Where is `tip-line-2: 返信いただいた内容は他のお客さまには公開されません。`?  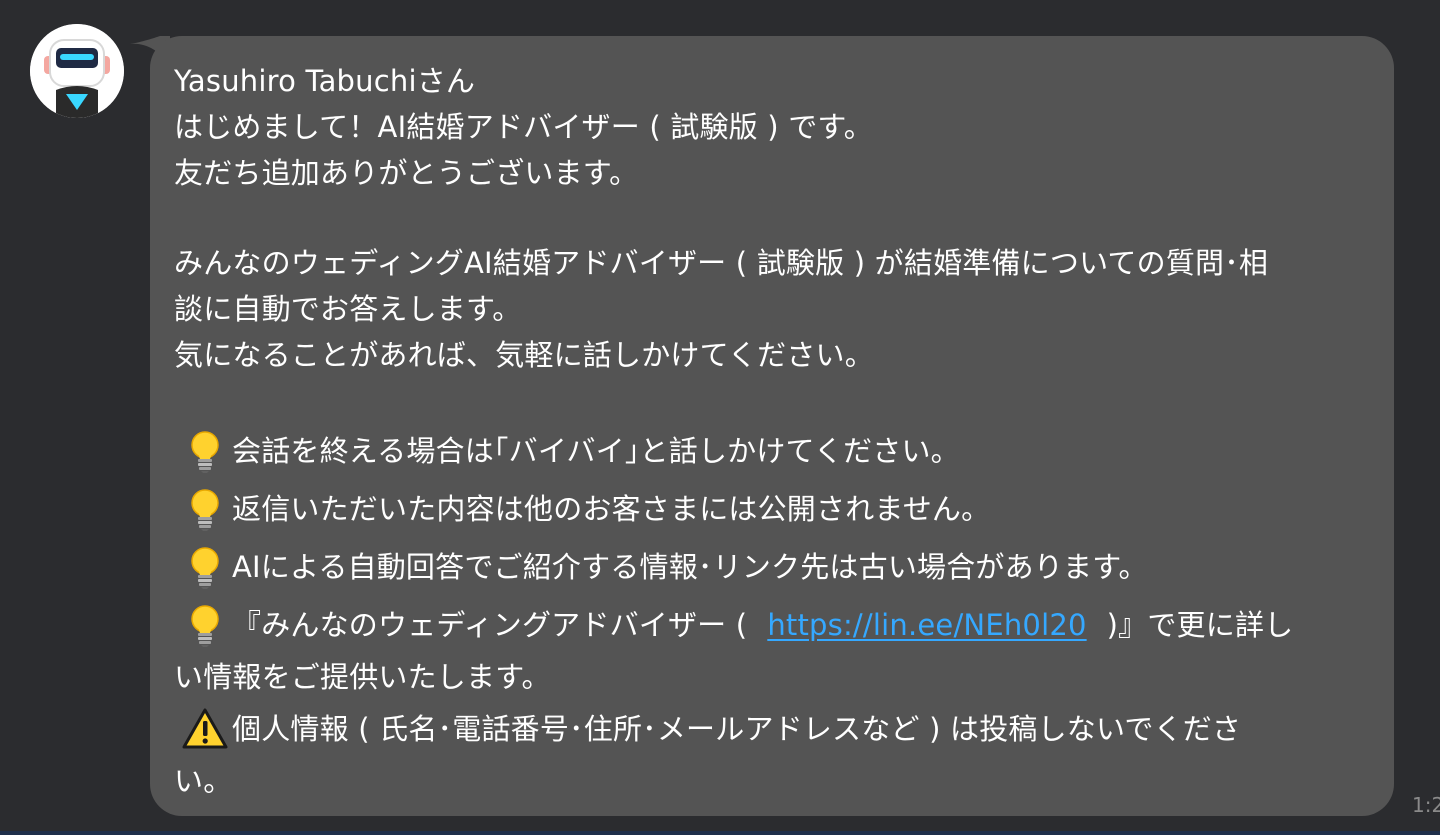 tip-line-2: 返信いただいた内容は他のお客さまには公開されません。 is located at coordinates (771, 509).